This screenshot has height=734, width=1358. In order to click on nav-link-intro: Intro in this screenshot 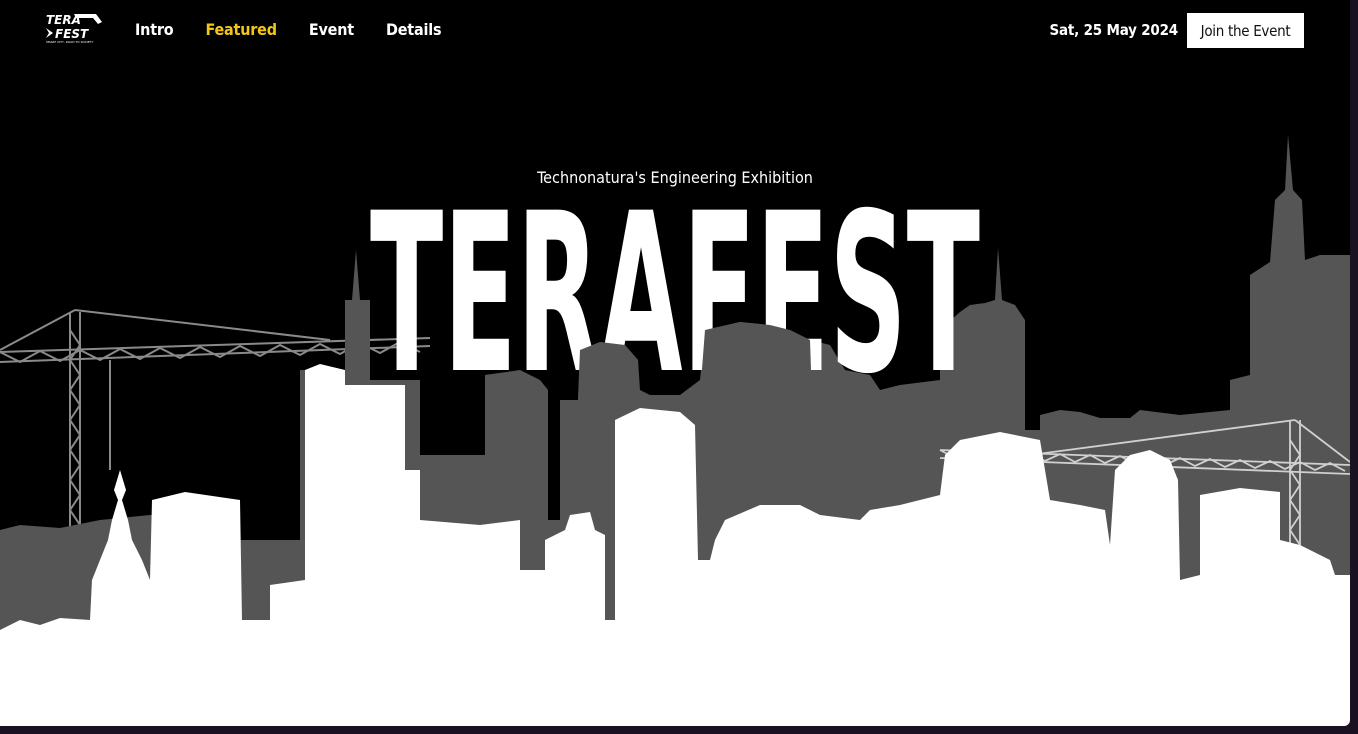, I will do `click(154, 29)`.